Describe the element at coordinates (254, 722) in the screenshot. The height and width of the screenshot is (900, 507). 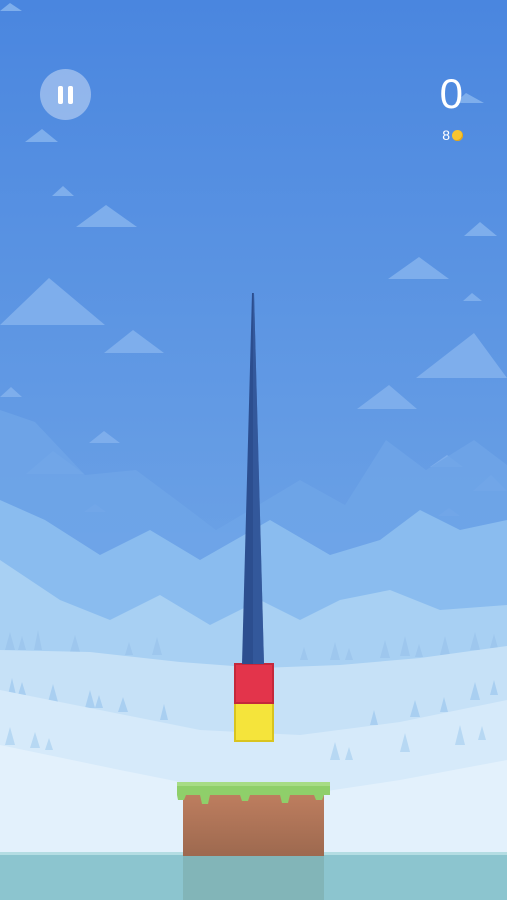
I see `yellow-block` at that location.